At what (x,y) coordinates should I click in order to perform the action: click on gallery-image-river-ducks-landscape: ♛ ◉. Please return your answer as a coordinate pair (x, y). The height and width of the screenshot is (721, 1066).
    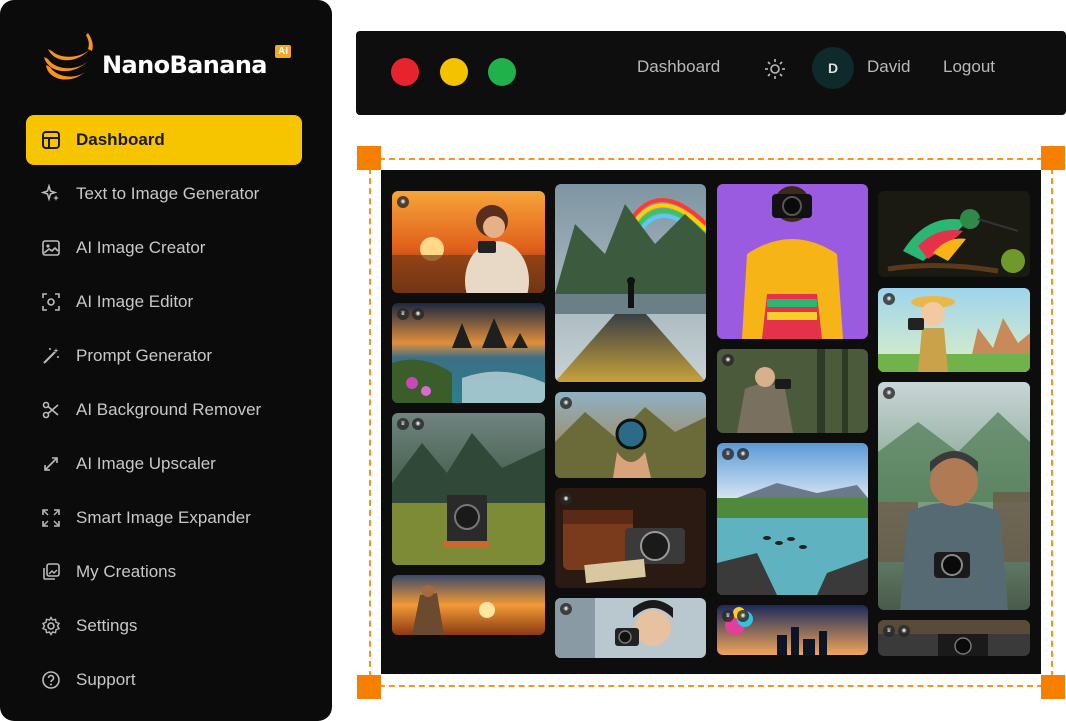
    Looking at the image, I should click on (792, 519).